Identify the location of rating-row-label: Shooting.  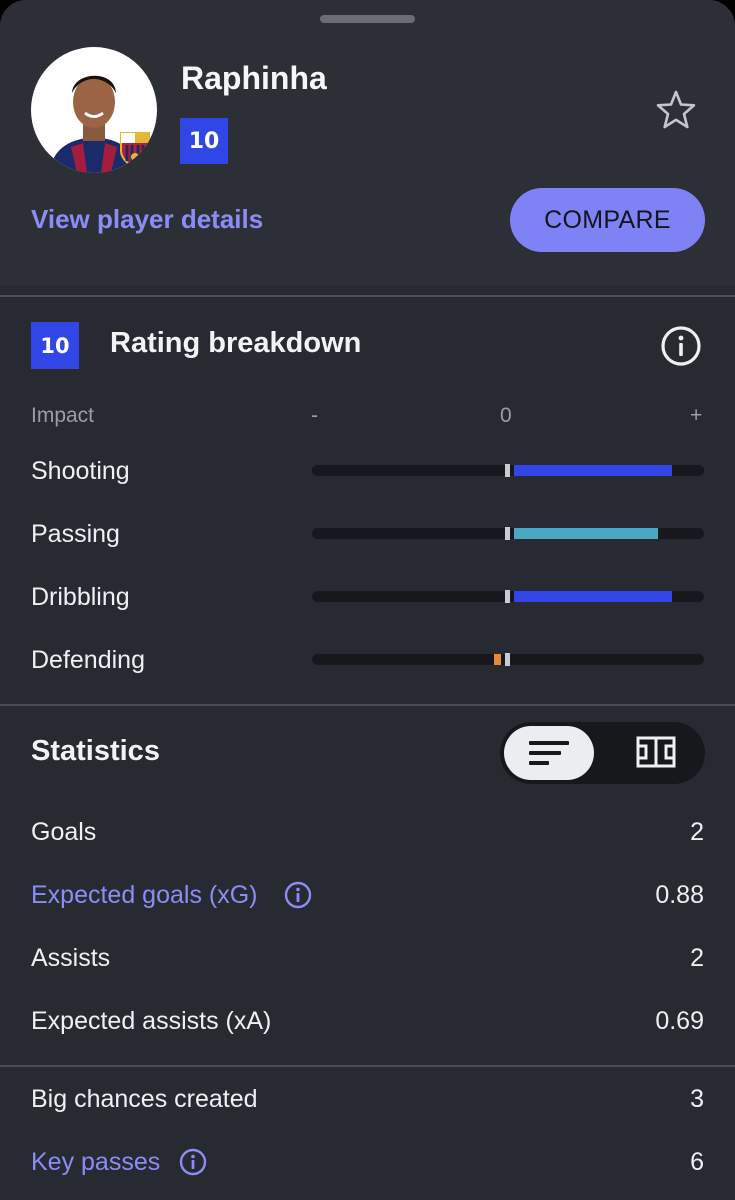
(80, 471).